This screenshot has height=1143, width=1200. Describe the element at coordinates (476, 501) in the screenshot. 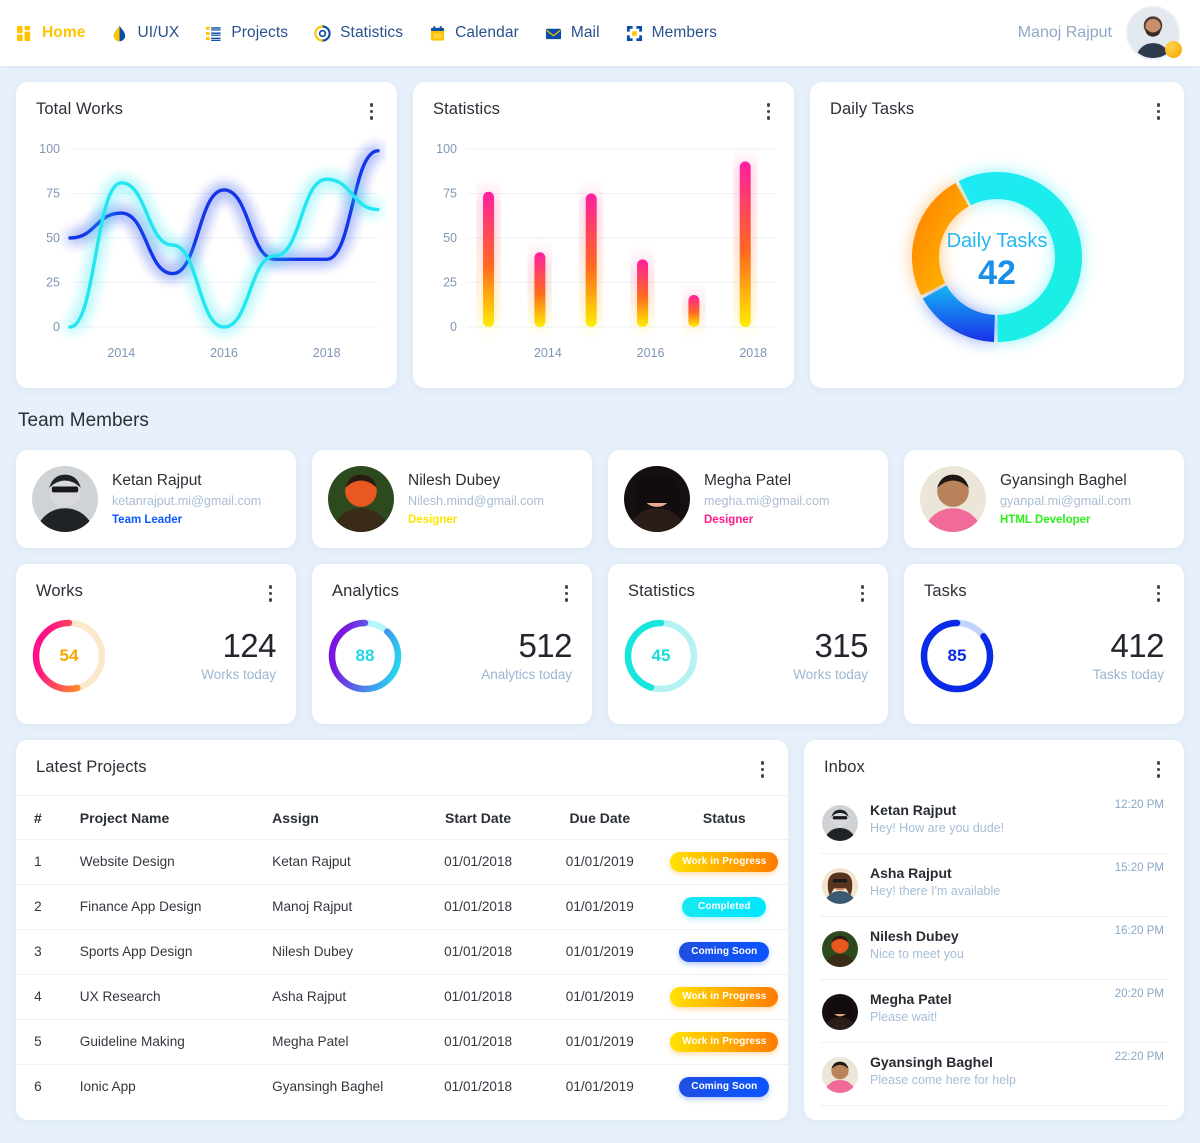

I see `member-email: Nilesh.mind@gmail.com` at that location.